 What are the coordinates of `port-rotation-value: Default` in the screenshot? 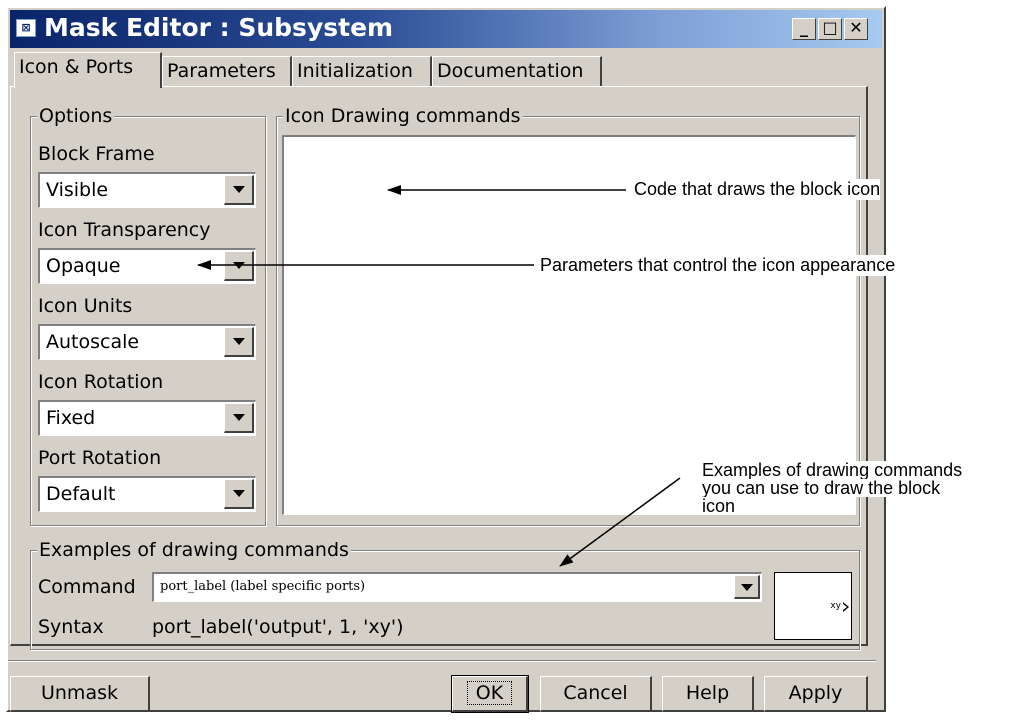 It's located at (81, 494).